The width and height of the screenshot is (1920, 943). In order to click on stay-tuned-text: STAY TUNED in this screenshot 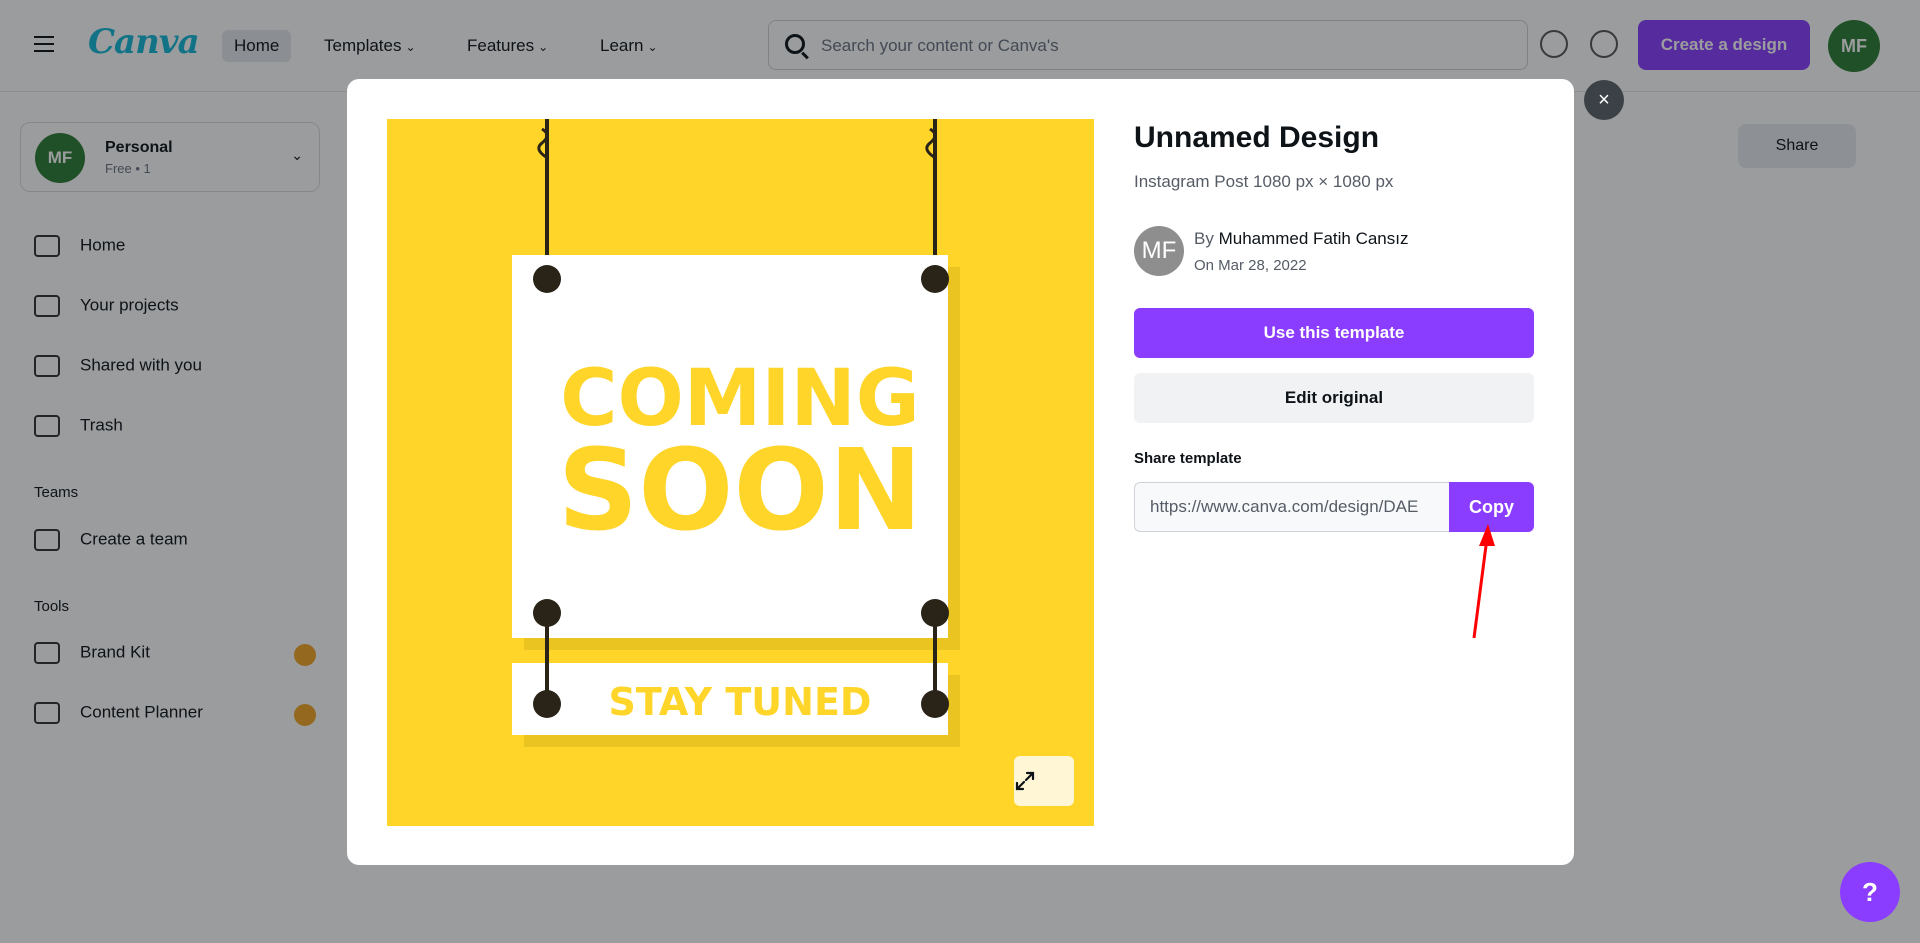, I will do `click(740, 702)`.